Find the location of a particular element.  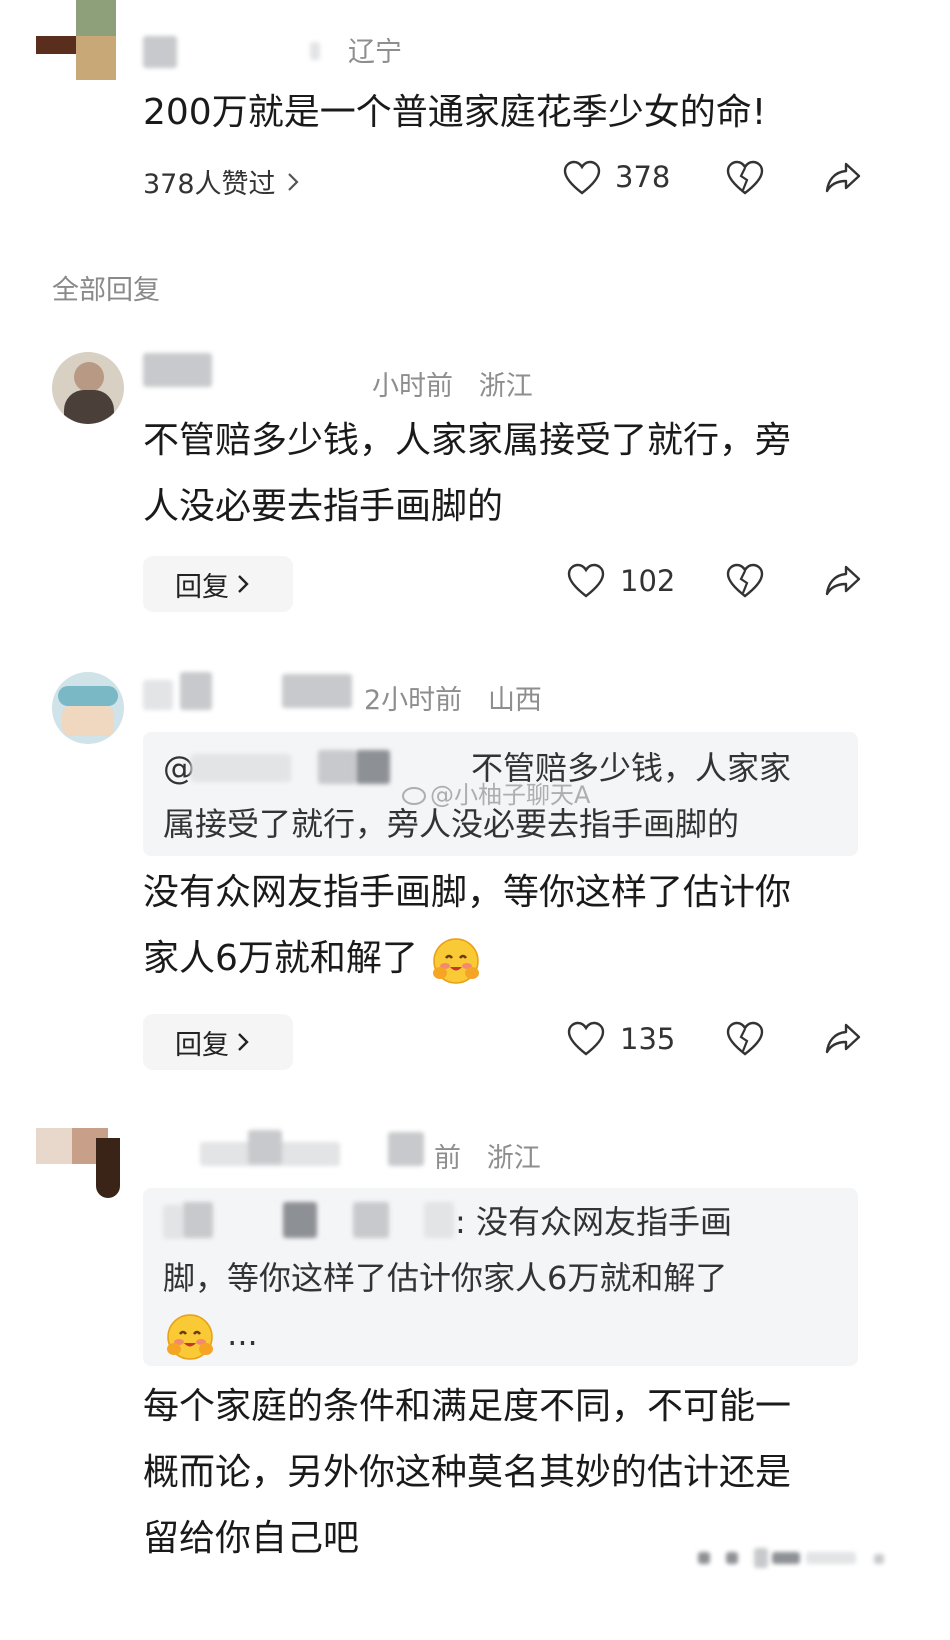

reply-text-line: 概而论，另外你这种莫名其妙的估计还是 is located at coordinates (467, 1472).